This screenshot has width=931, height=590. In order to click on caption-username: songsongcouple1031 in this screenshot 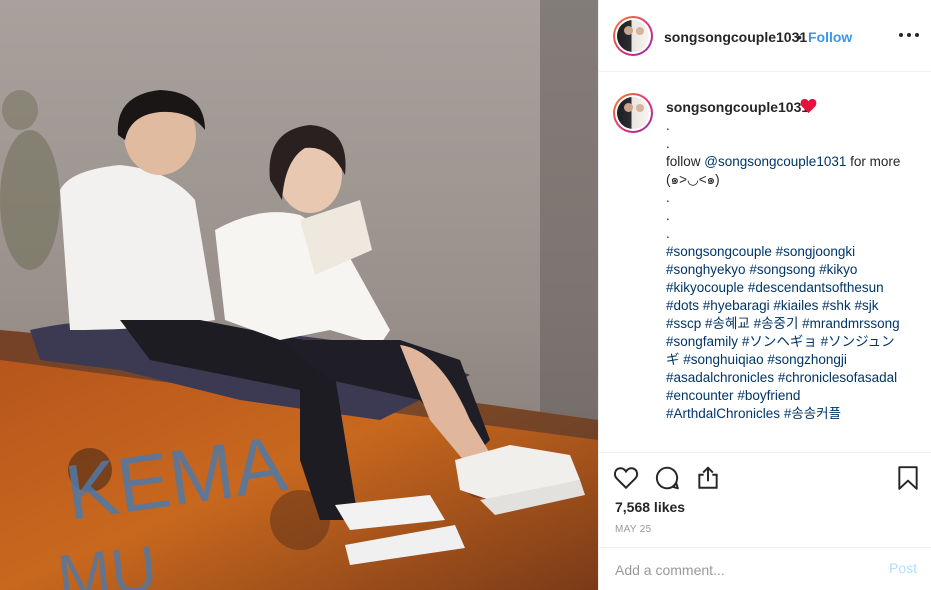, I will do `click(737, 107)`.